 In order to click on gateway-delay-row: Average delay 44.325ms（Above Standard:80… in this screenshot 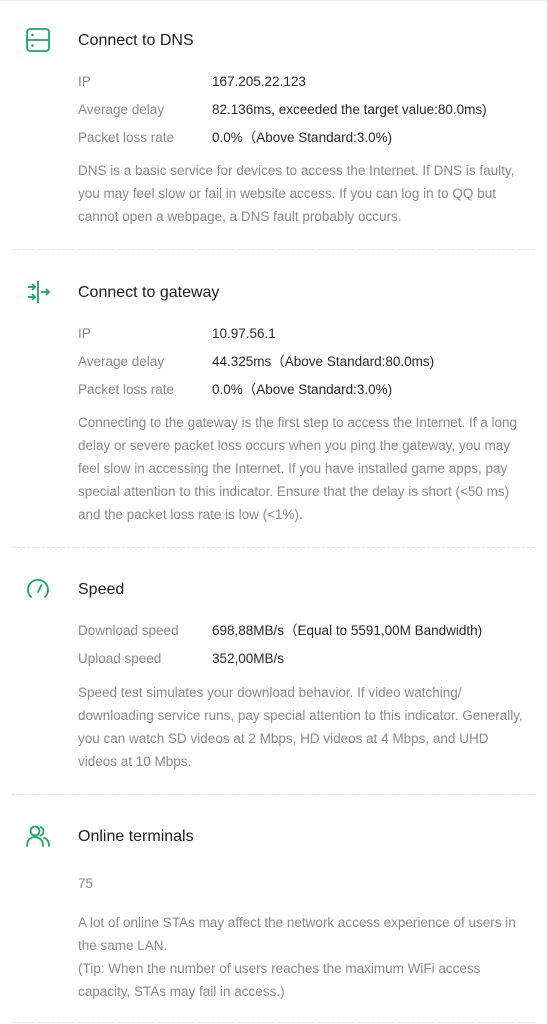, I will do `click(256, 362)`.